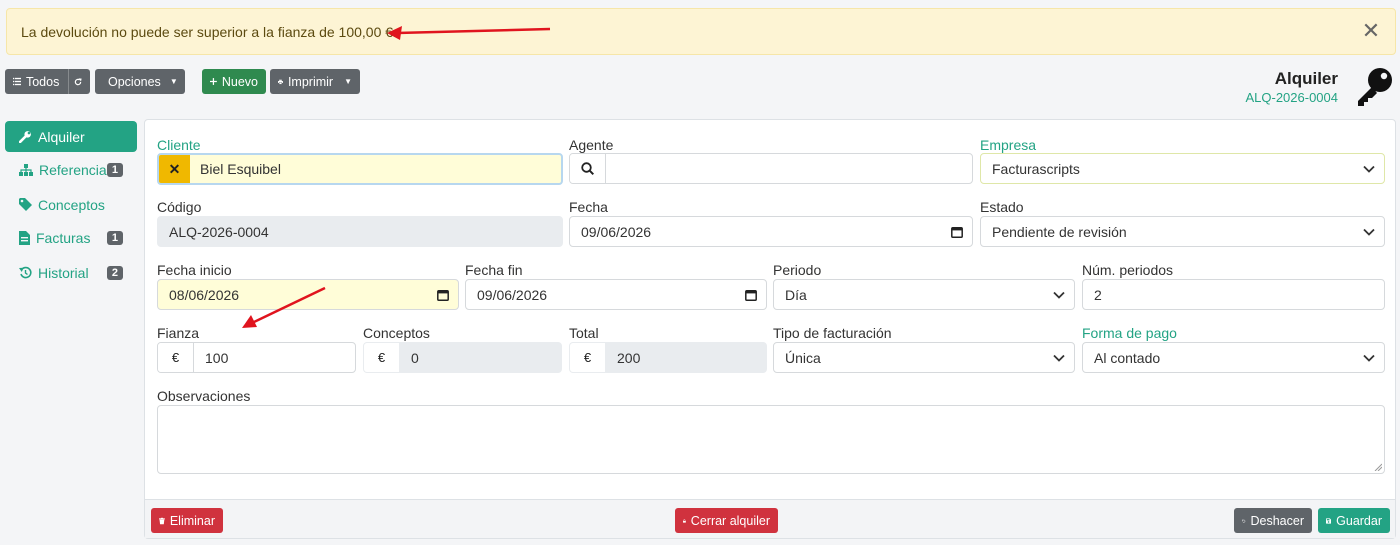 The width and height of the screenshot is (1400, 545). Describe the element at coordinates (591, 145) in the screenshot. I see `agente-label: Agente` at that location.